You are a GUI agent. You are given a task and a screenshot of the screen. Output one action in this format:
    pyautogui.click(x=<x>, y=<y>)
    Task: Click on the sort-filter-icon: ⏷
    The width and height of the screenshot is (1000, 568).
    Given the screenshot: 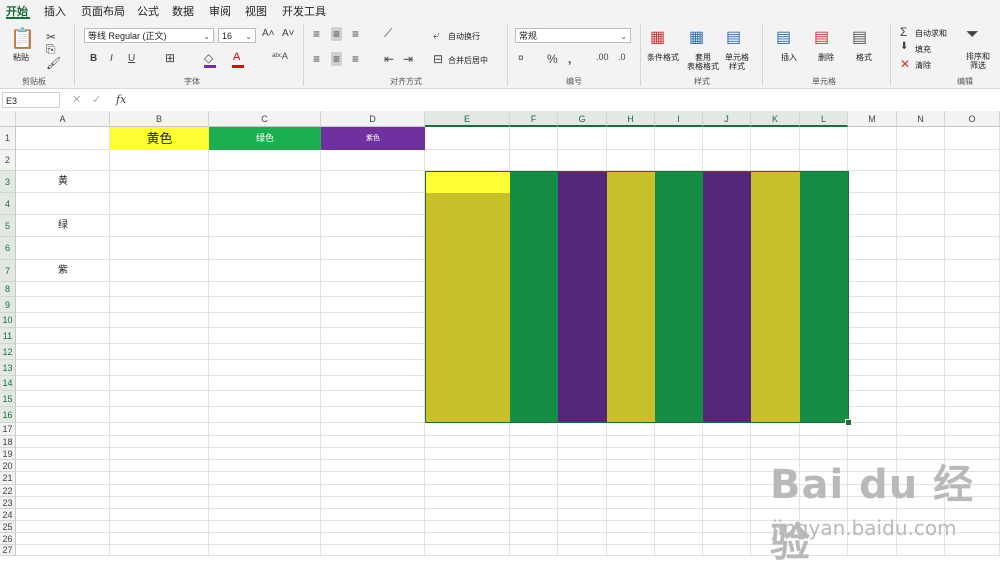 What is the action you would take?
    pyautogui.click(x=972, y=35)
    